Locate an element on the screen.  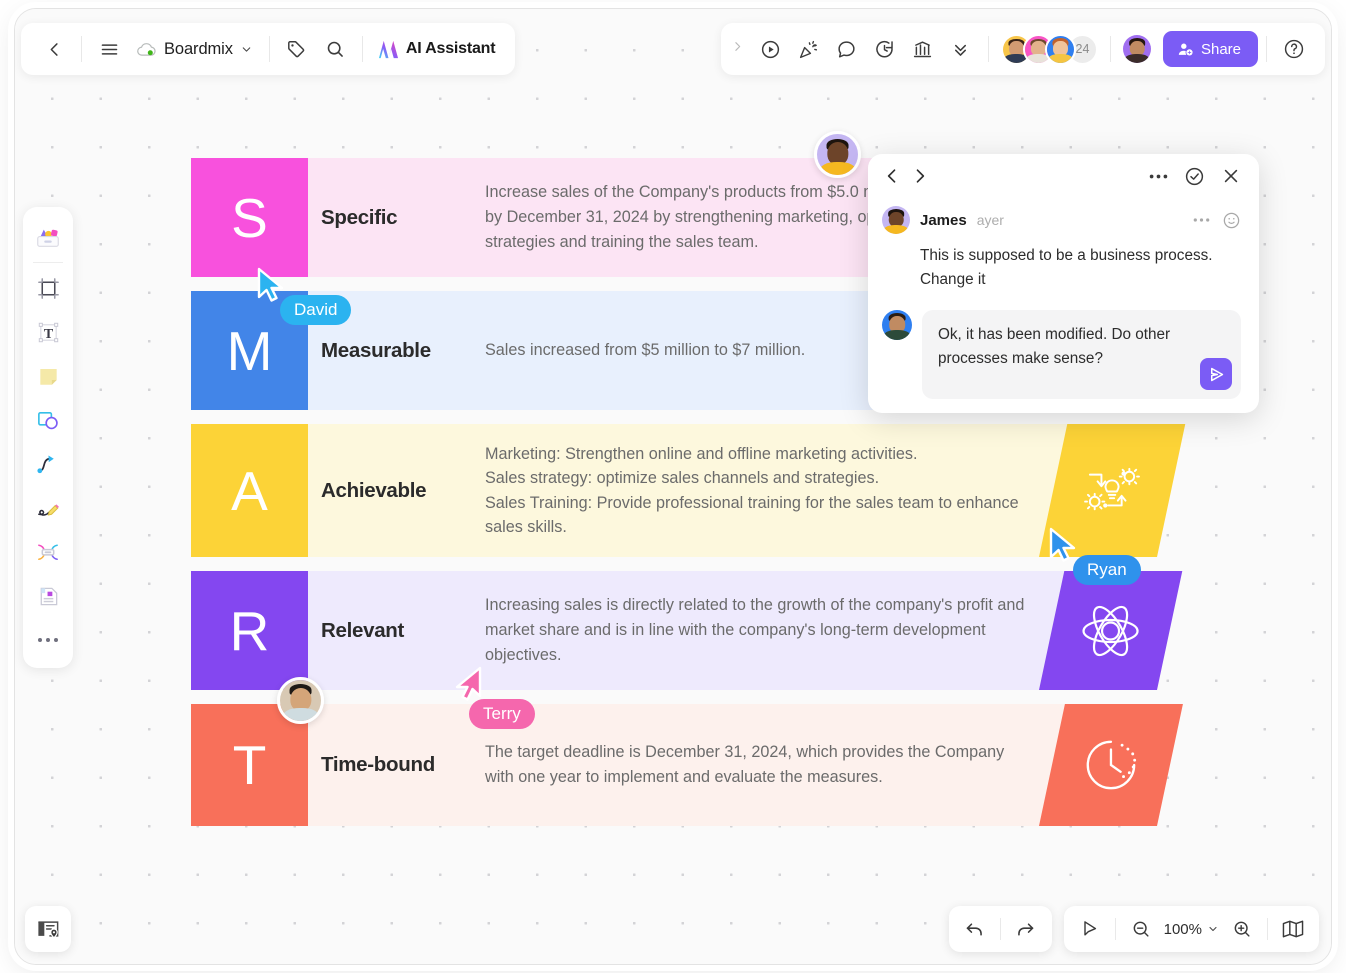
redo-button is located at coordinates (1026, 929).